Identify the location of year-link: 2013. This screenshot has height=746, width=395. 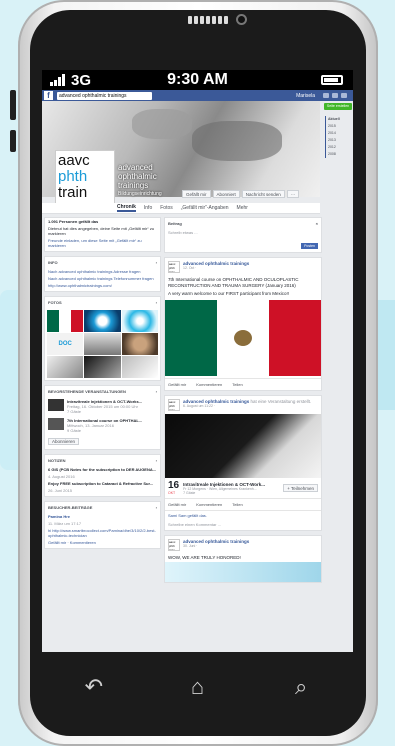
(340, 140).